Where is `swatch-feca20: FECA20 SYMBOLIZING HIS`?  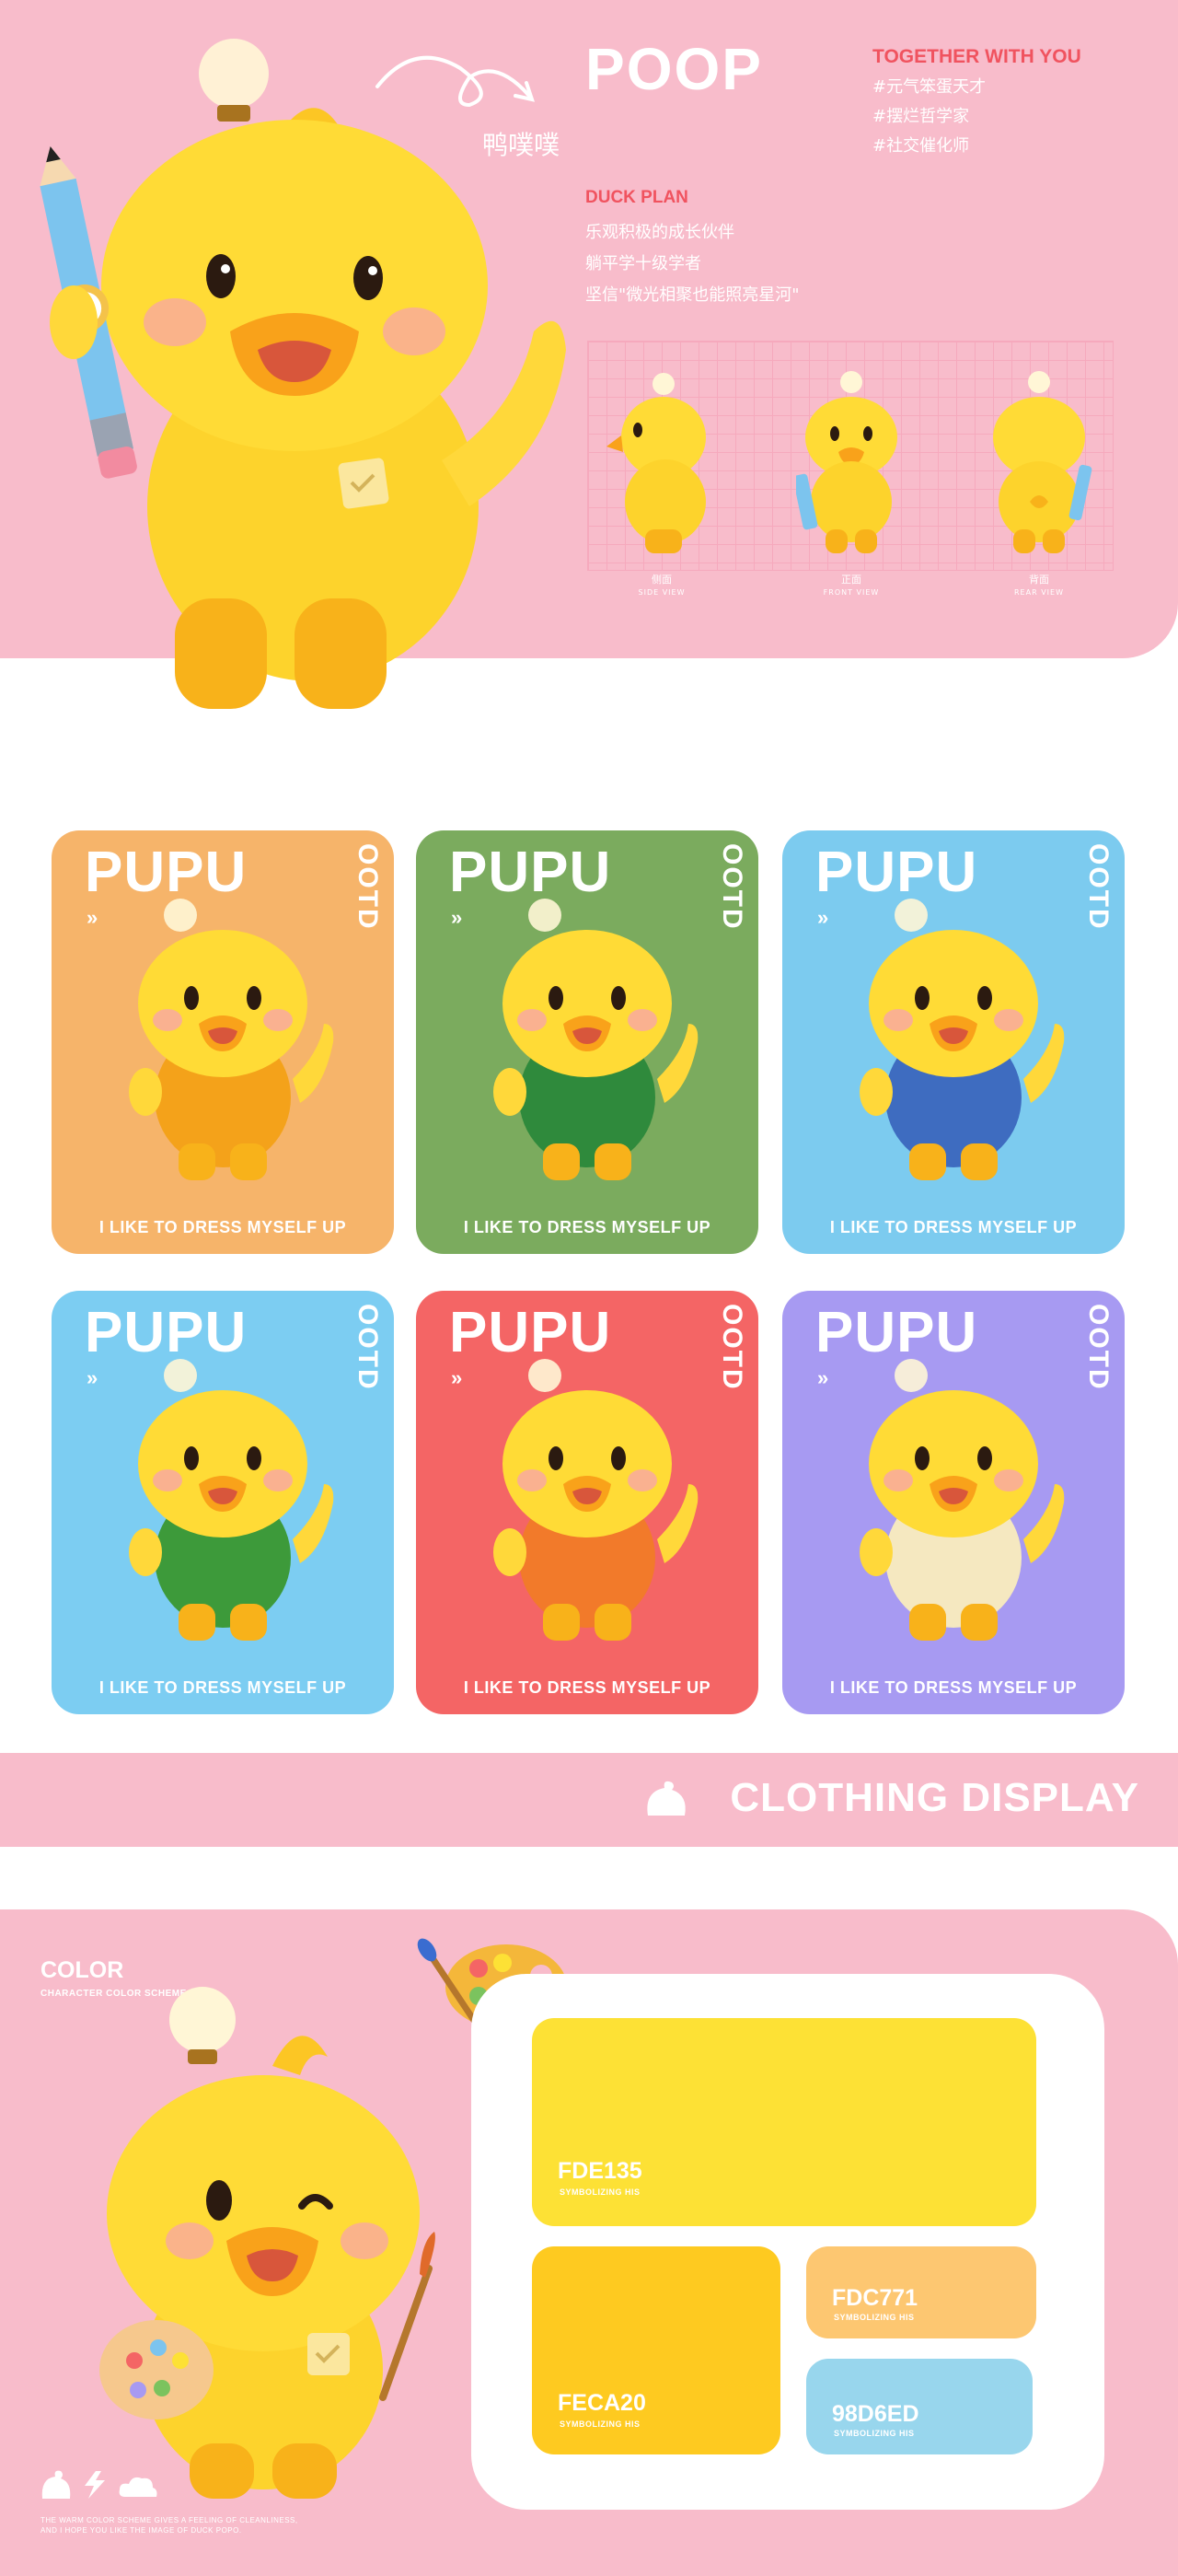
swatch-feca20: FECA20 SYMBOLIZING HIS is located at coordinates (656, 2350).